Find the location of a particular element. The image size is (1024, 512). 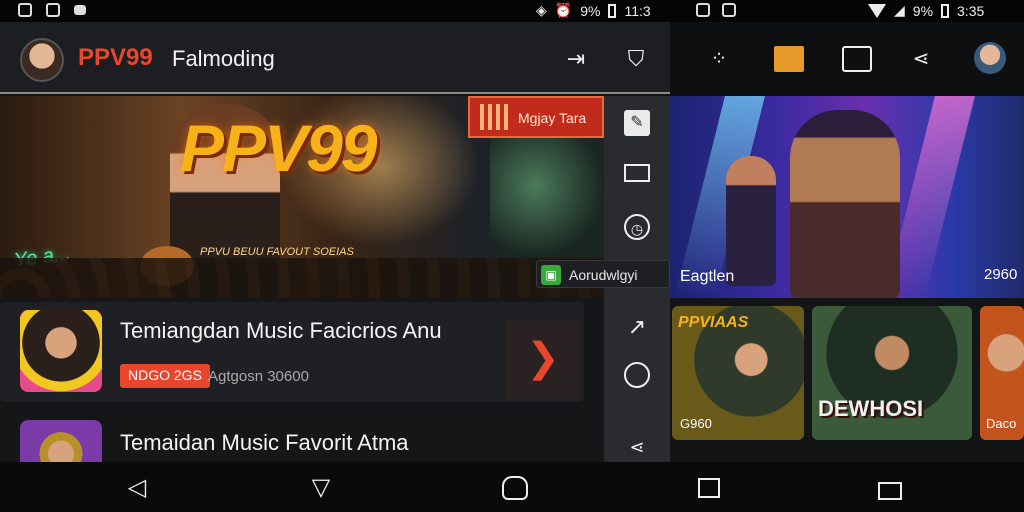

list-item-tag: NDGO 2GS is located at coordinates (165, 376).